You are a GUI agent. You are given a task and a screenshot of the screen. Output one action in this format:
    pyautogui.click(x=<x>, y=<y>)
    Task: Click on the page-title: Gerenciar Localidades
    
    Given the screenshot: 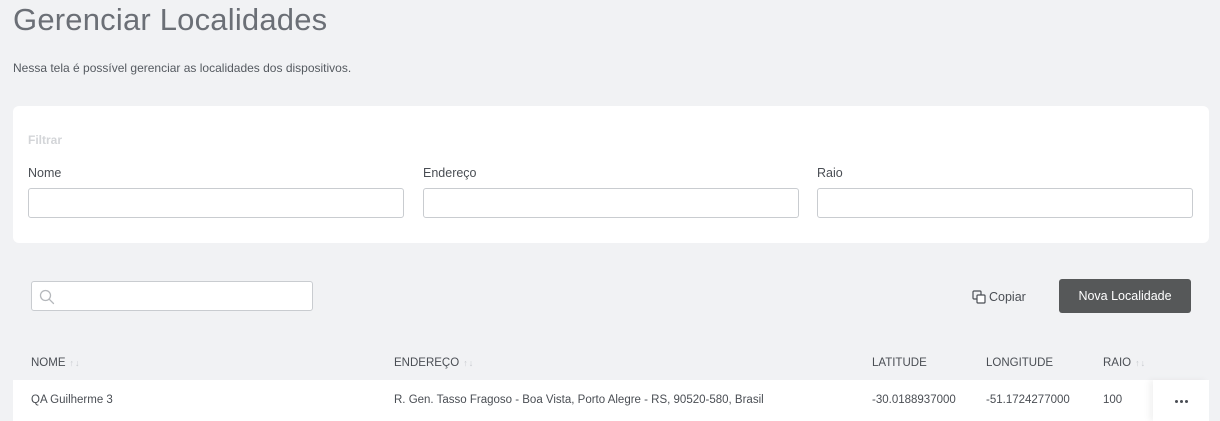 What is the action you would take?
    pyautogui.click(x=170, y=19)
    